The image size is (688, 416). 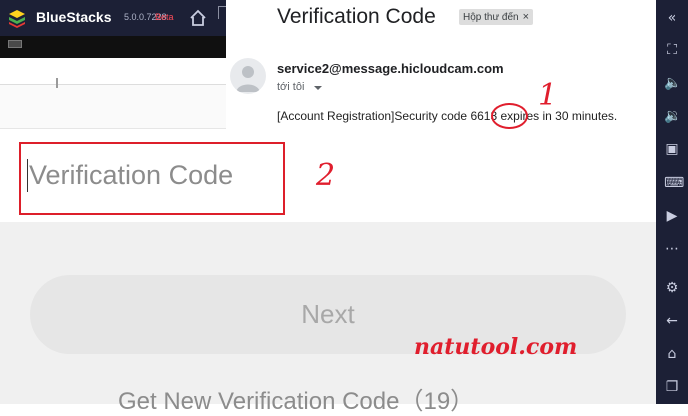 I want to click on chevron-down-icon, so click(x=318, y=88).